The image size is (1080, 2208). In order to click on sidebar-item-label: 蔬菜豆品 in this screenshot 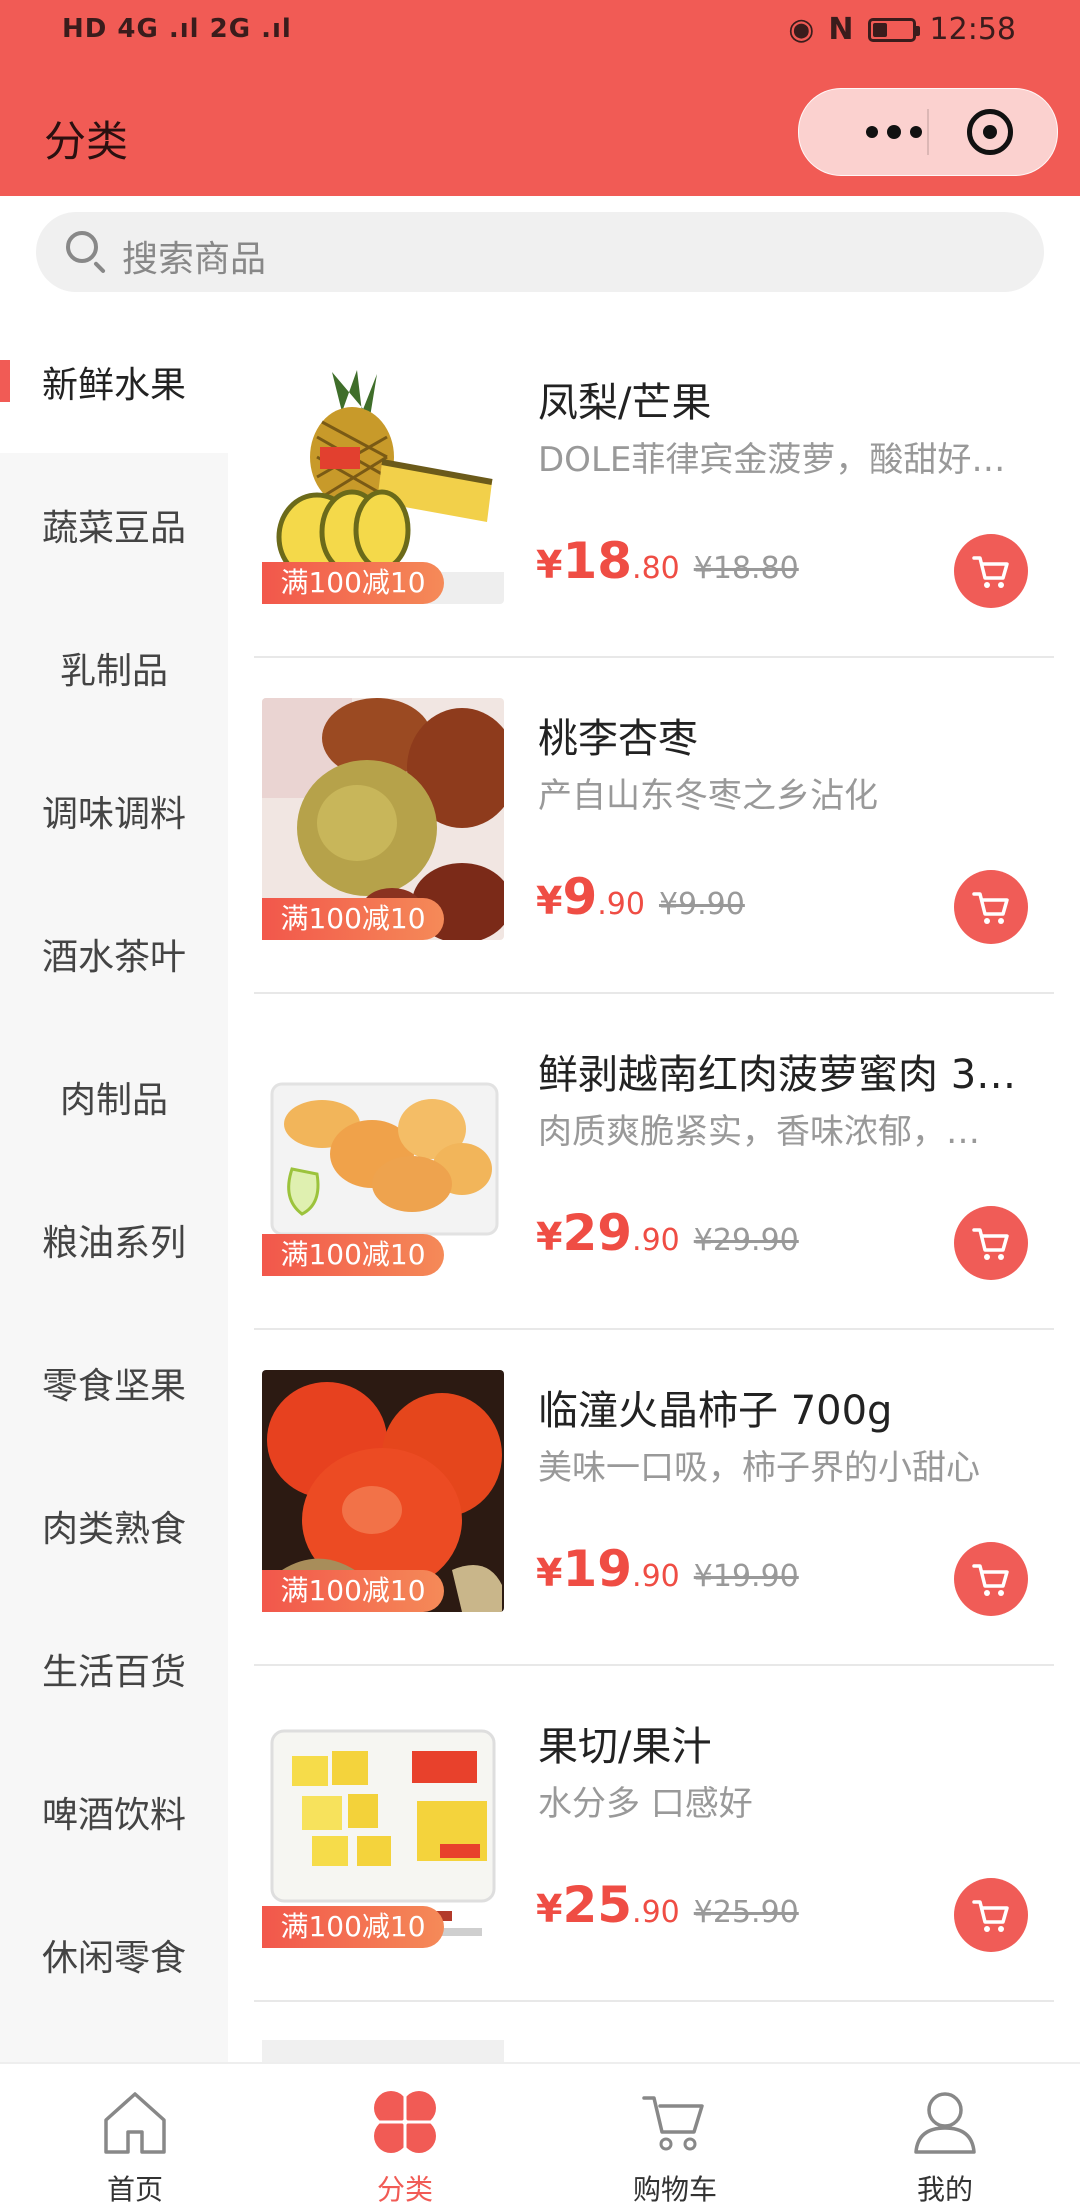, I will do `click(113, 528)`.